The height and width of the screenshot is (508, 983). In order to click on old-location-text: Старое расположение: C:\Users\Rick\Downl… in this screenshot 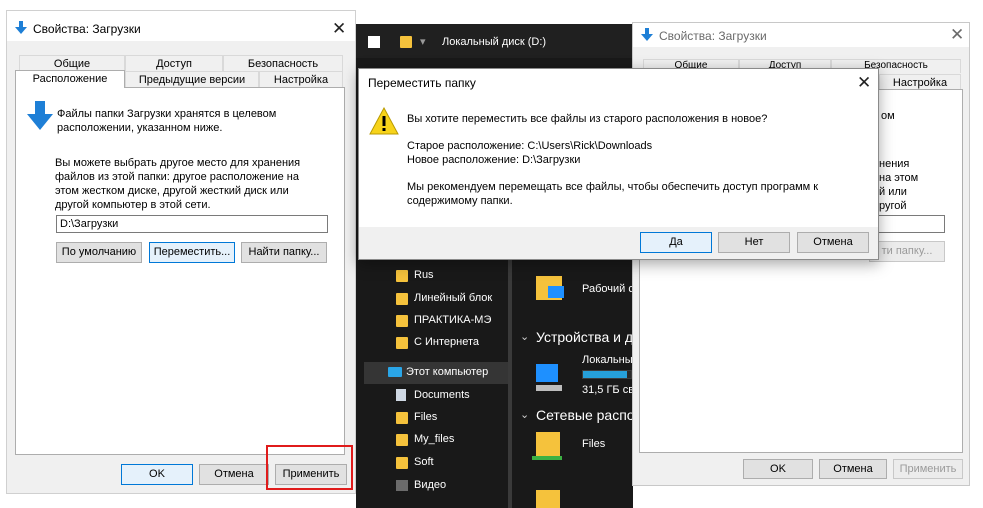, I will do `click(530, 146)`.